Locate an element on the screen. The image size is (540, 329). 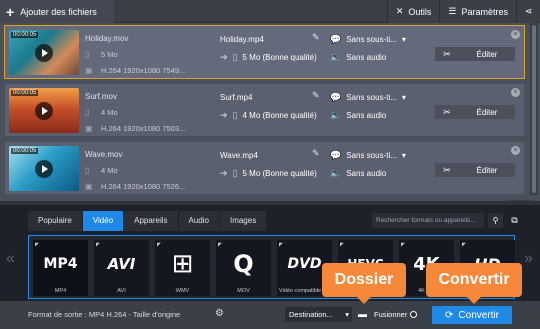
quicktime-logo-icon: Q is located at coordinates (243, 264).